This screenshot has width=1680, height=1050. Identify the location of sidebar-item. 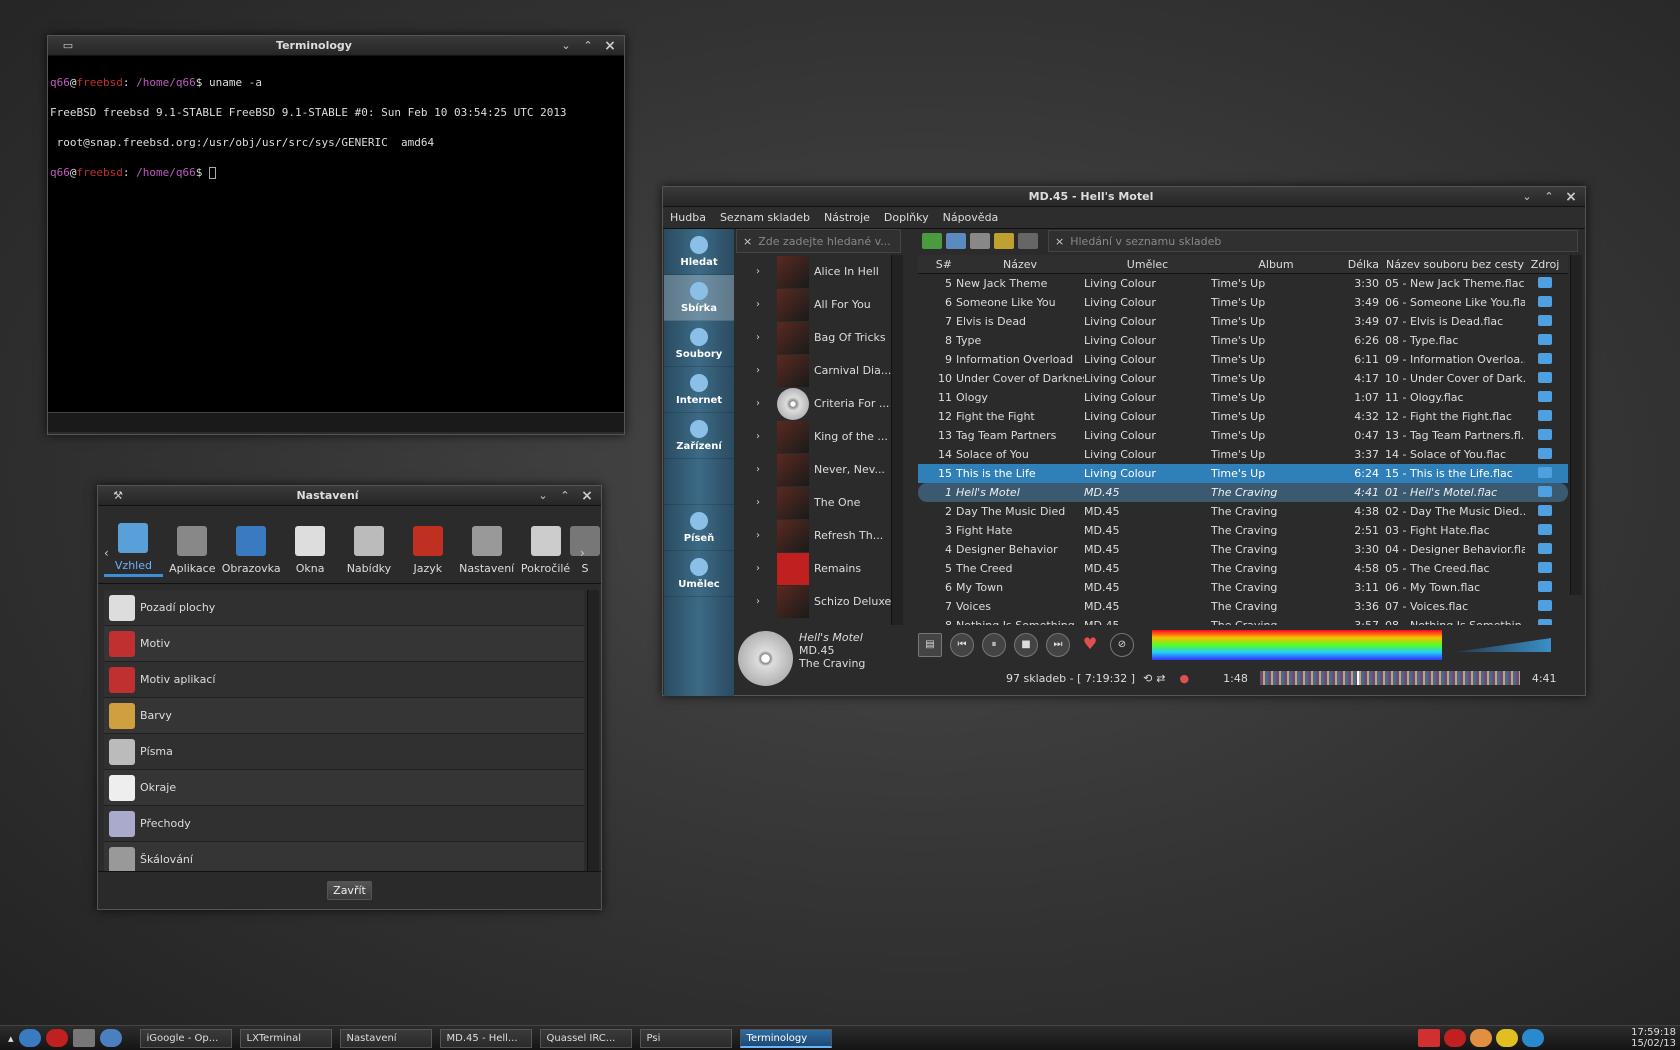
(699, 482).